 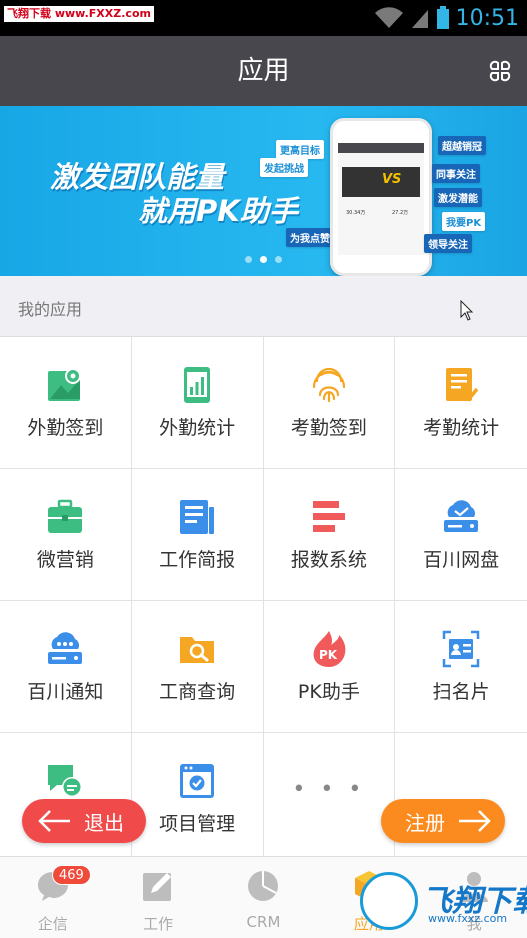 I want to click on app-label: 工作简报, so click(x=197, y=560).